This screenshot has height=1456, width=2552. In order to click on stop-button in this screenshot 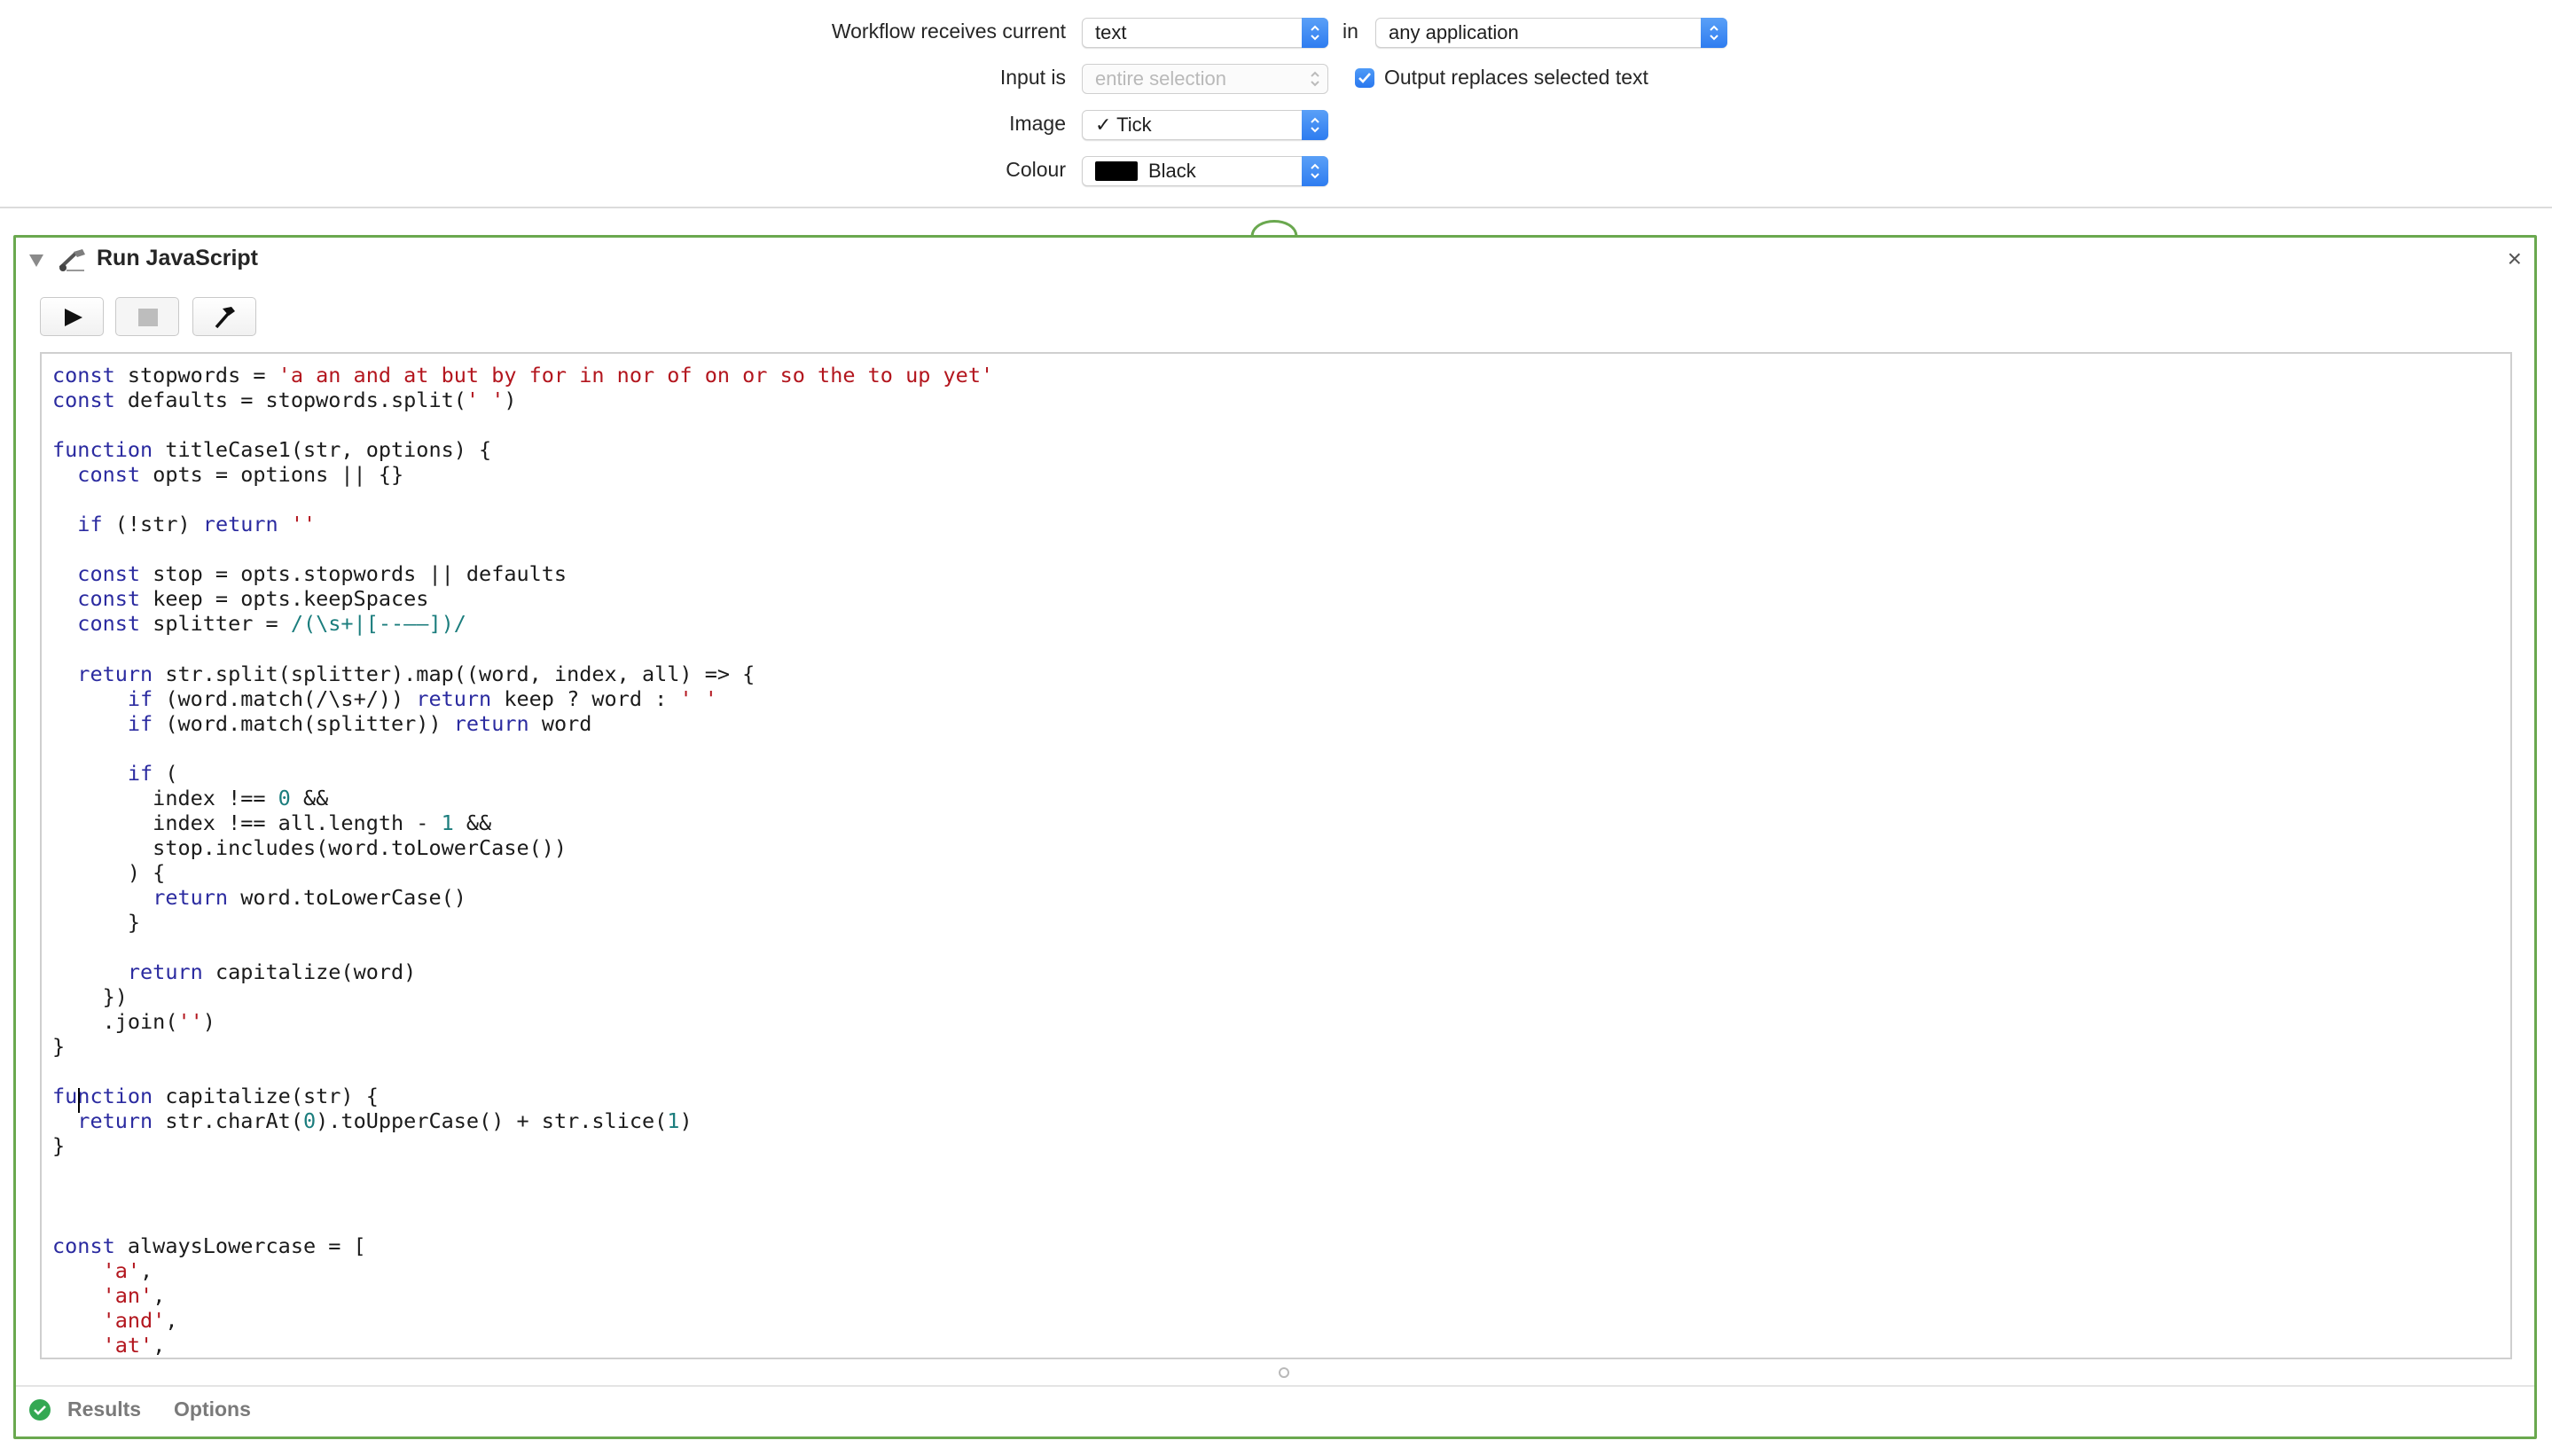, I will do `click(147, 316)`.